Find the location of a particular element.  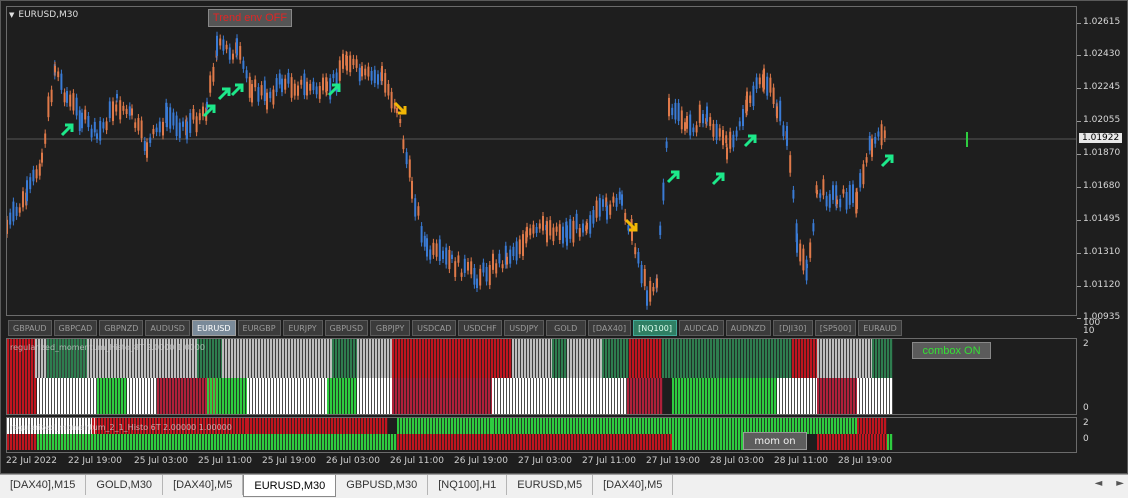

up-arrow-icon is located at coordinates (887, 161).